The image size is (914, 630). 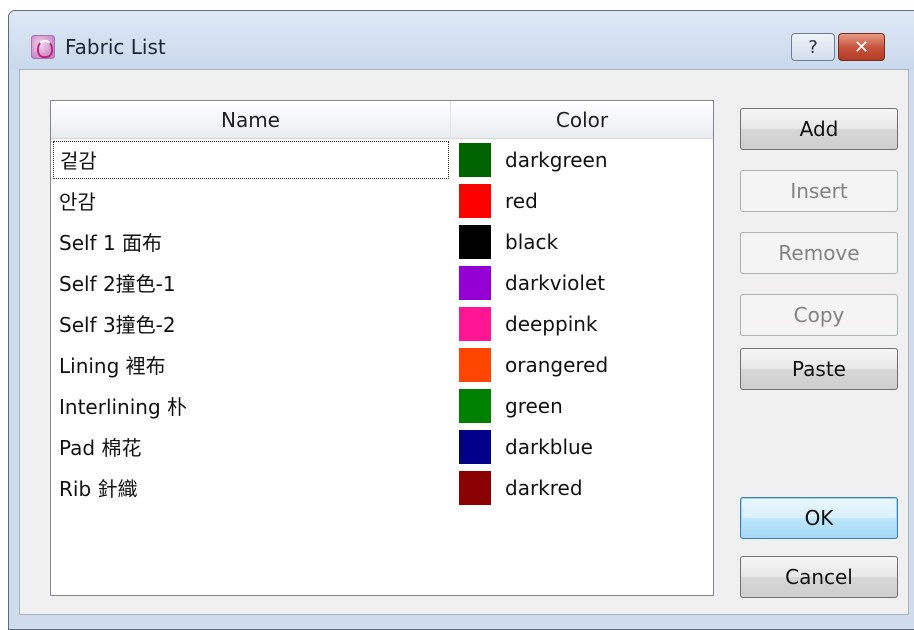 I want to click on fabric-app-icon, so click(x=43, y=47).